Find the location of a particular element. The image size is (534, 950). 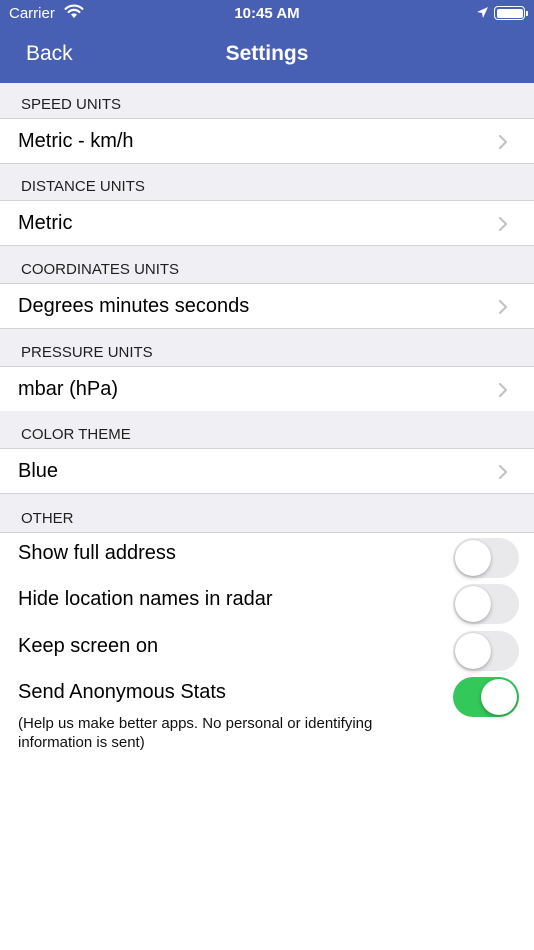

show-full-address-toggle is located at coordinates (486, 558).